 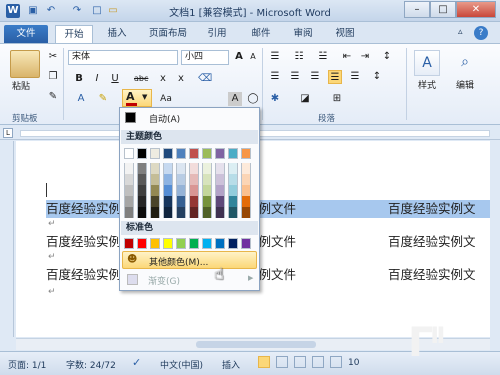 I want to click on scroll-thumb, so click(x=256, y=344).